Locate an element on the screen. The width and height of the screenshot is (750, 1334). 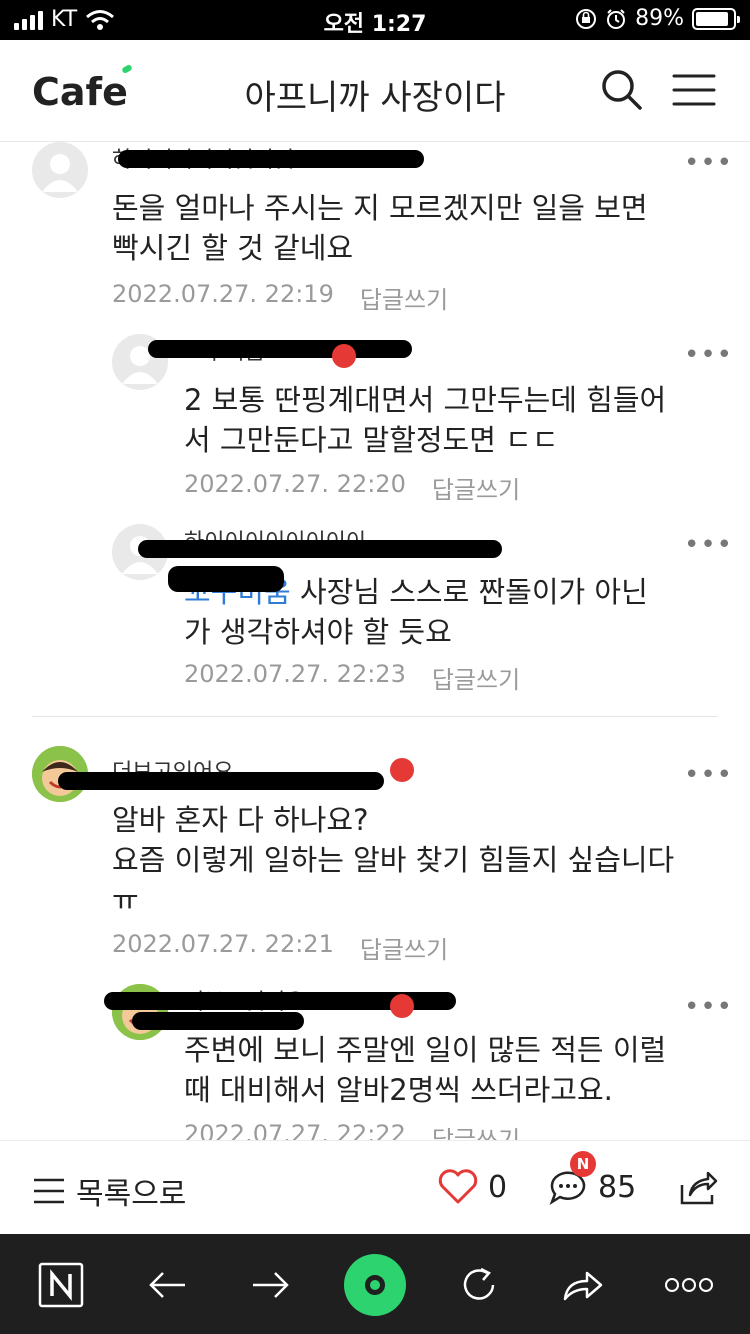
heart-icon is located at coordinates (458, 1186).